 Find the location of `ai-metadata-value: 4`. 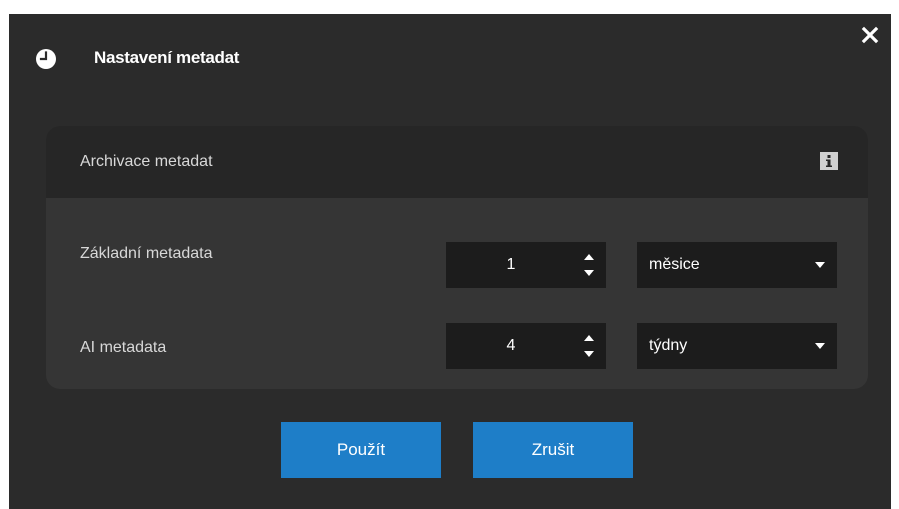

ai-metadata-value: 4 is located at coordinates (511, 346).